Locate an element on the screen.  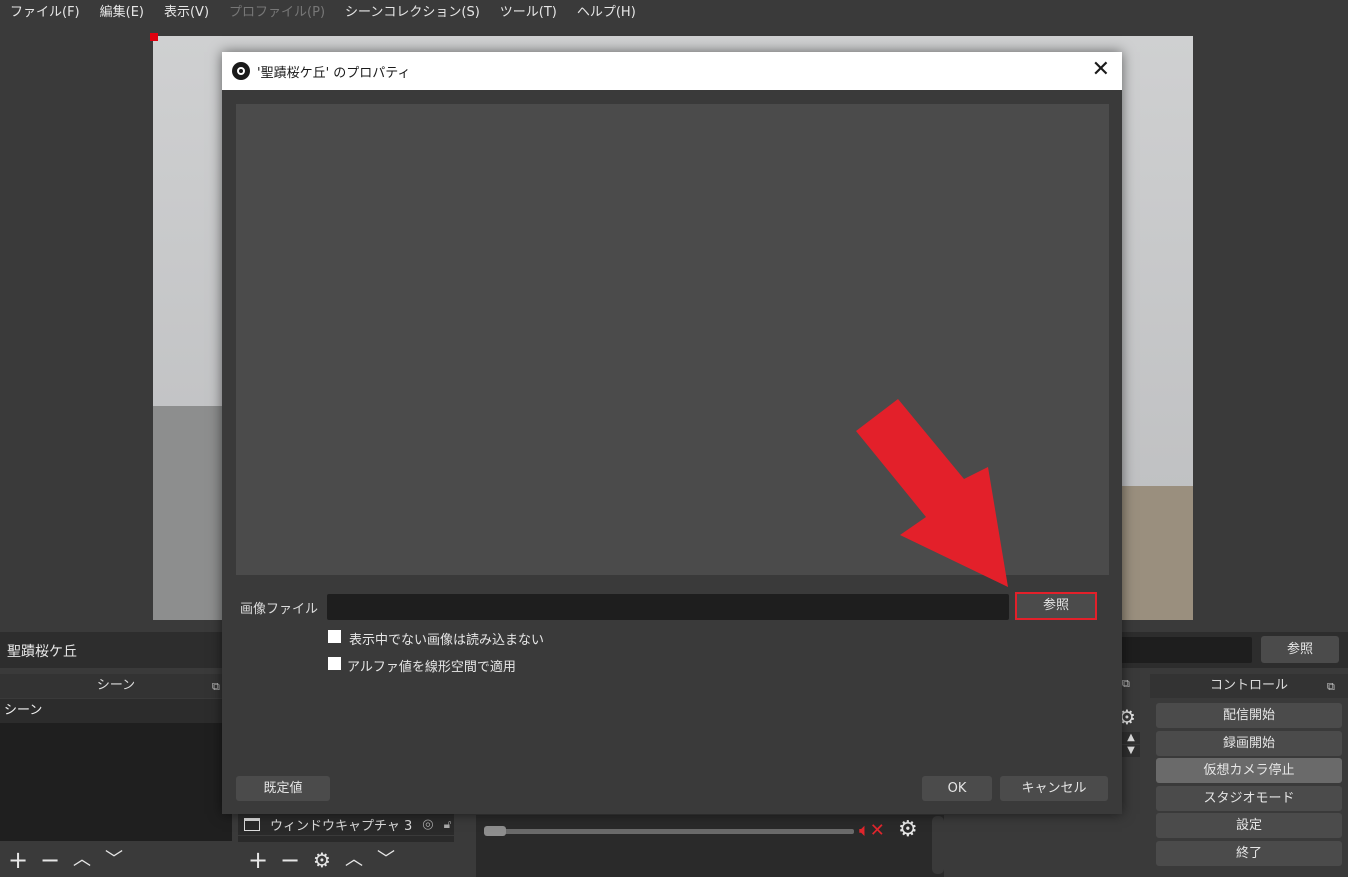
menu-edit: 編集(E) is located at coordinates (122, 13).